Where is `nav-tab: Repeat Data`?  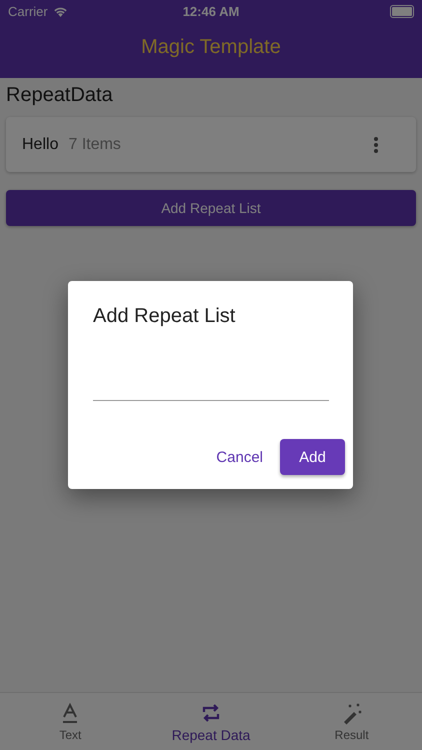 nav-tab: Repeat Data is located at coordinates (211, 721).